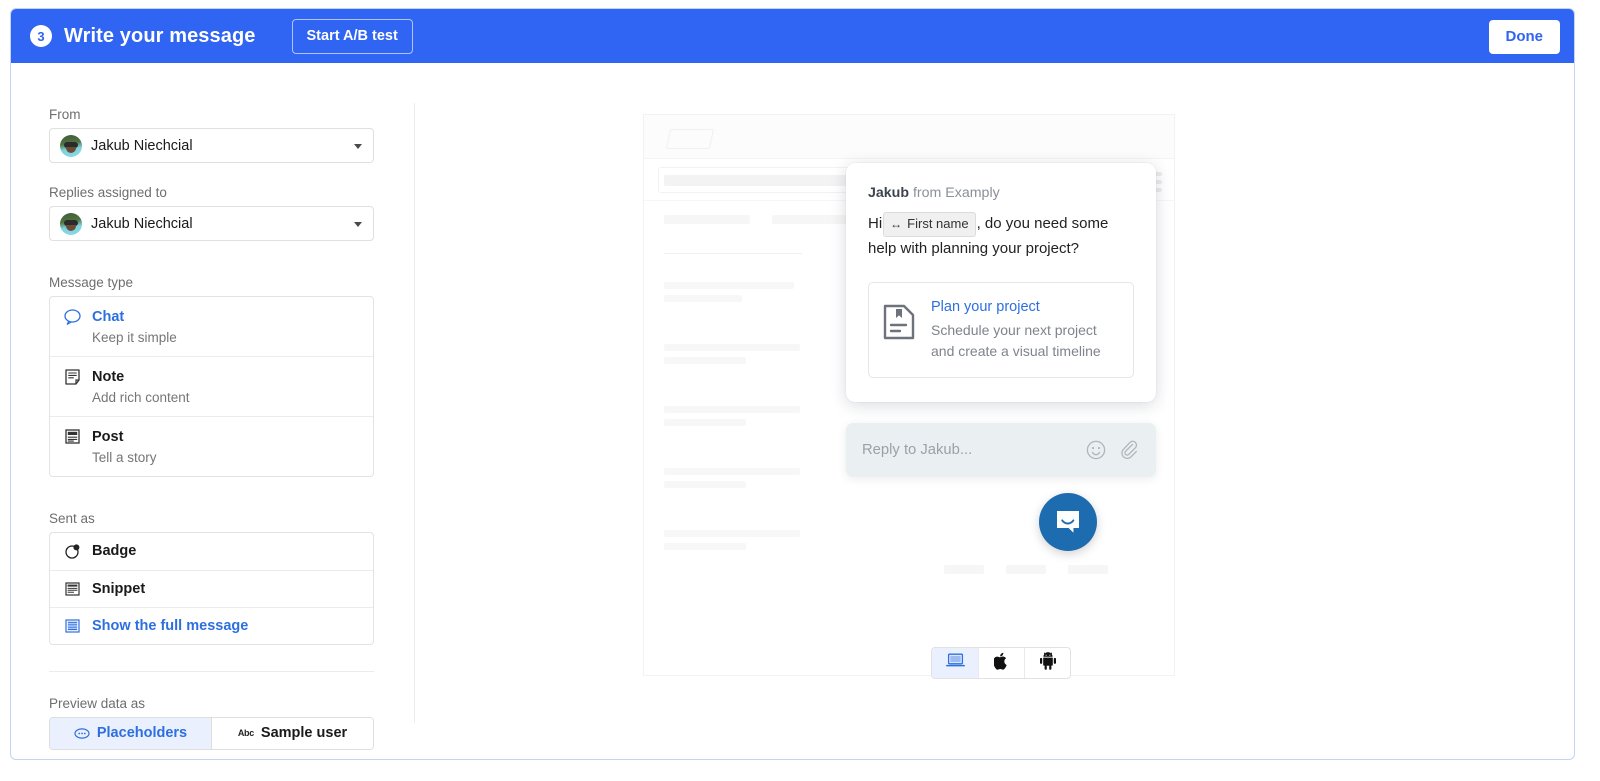 Image resolution: width=1600 pixels, height=781 pixels. I want to click on preview-option-label: Placeholders, so click(142, 733).